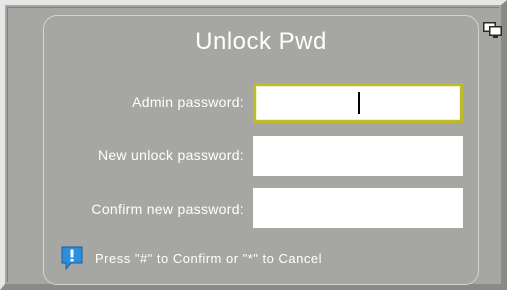 The height and width of the screenshot is (290, 507). I want to click on text-cursor, so click(359, 103).